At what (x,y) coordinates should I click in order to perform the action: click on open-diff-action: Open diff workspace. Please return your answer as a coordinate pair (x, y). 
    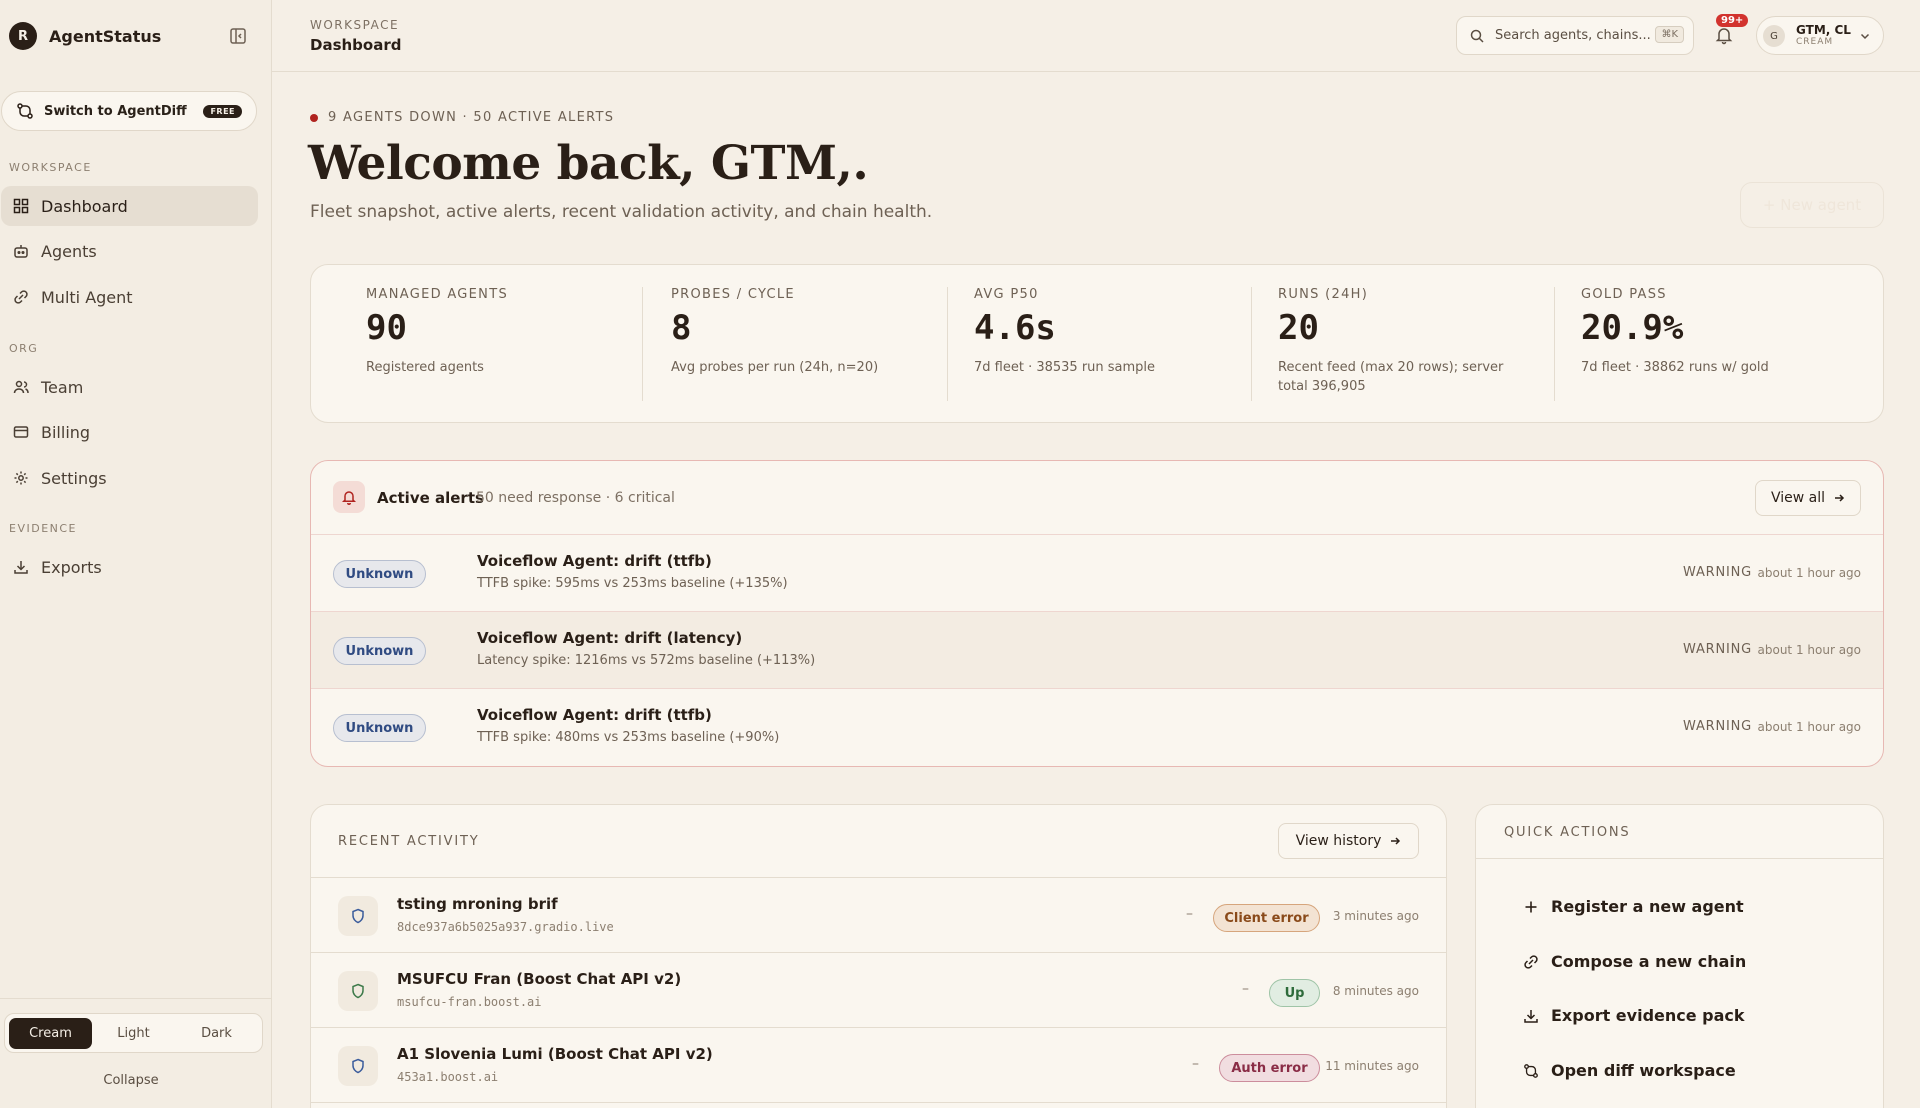
    Looking at the image, I should click on (1629, 1070).